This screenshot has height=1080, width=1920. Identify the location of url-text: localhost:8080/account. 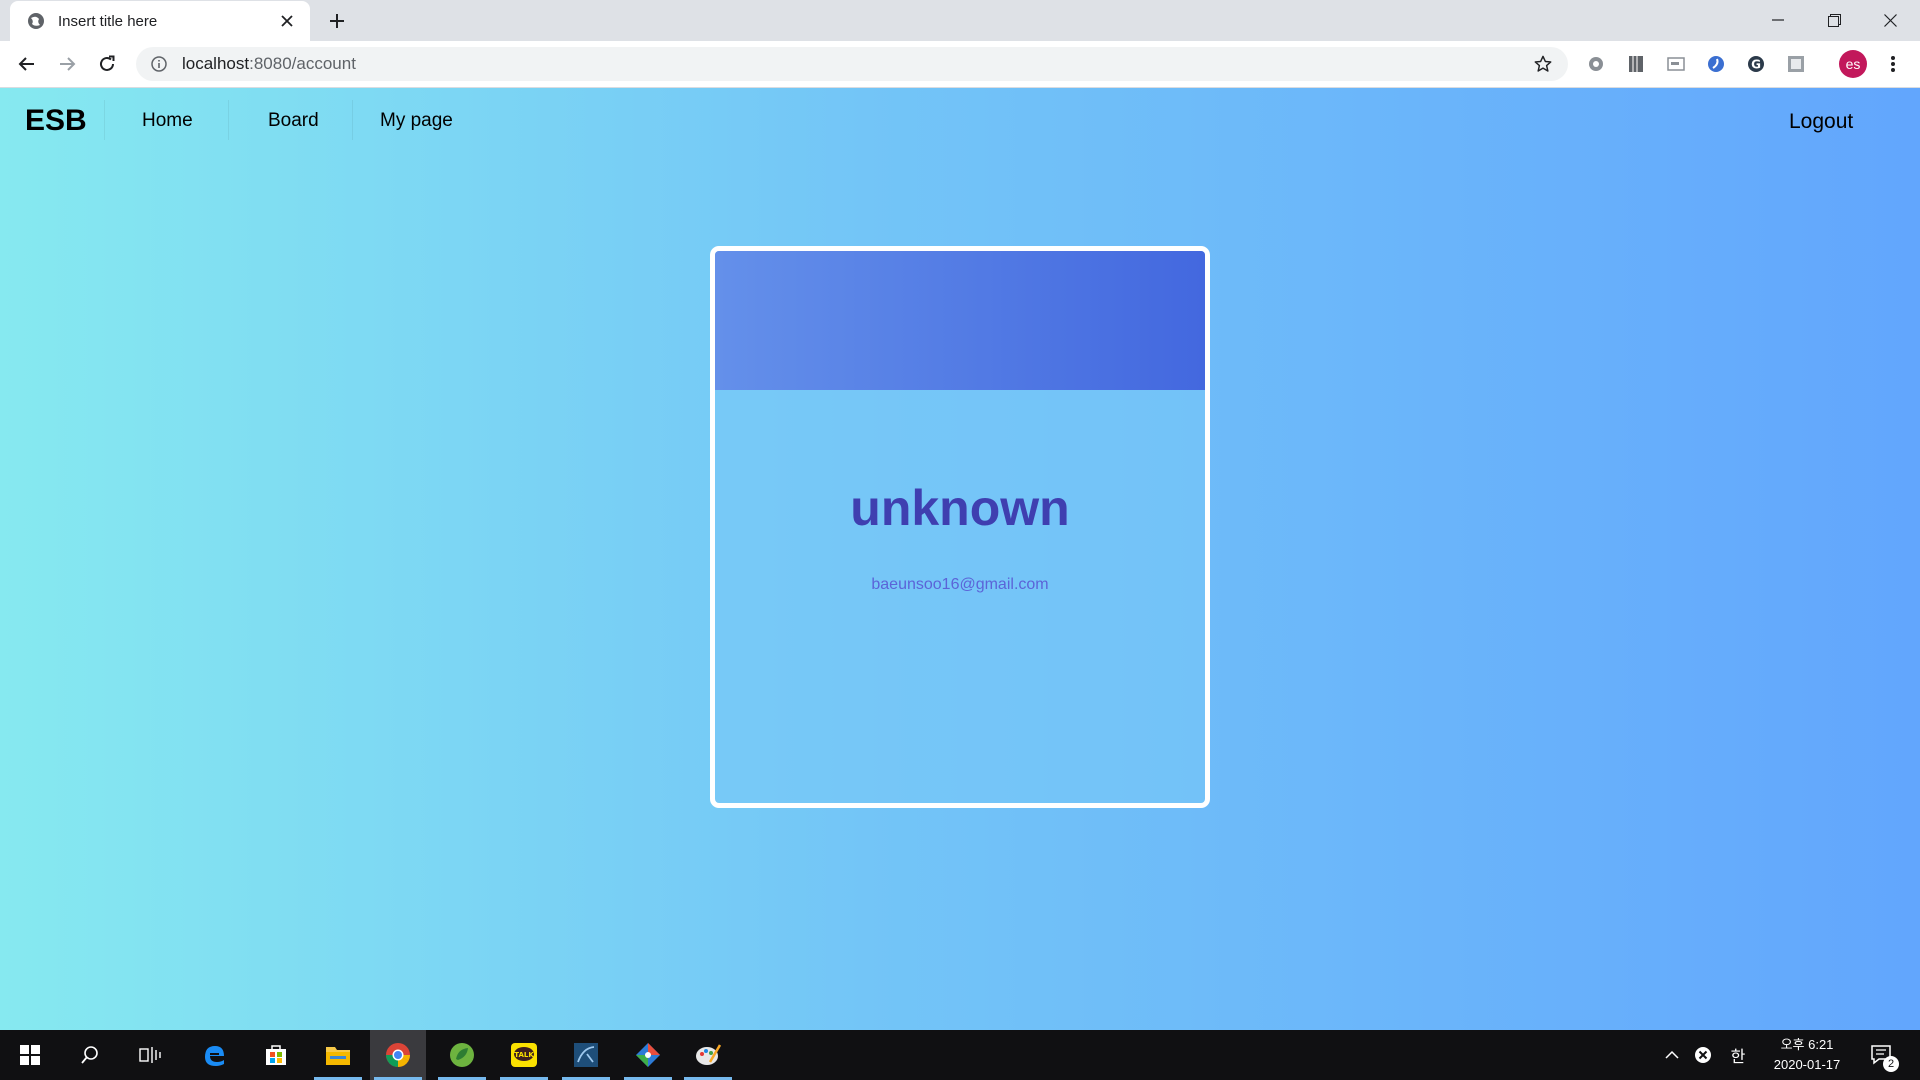
(857, 64).